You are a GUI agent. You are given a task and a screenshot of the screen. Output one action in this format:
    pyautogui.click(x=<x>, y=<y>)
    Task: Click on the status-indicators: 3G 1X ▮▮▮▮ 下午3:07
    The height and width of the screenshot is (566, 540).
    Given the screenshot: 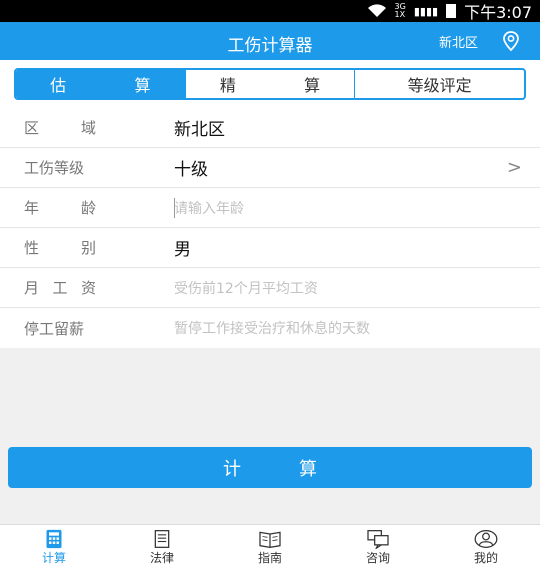 What is the action you would take?
    pyautogui.click(x=449, y=11)
    